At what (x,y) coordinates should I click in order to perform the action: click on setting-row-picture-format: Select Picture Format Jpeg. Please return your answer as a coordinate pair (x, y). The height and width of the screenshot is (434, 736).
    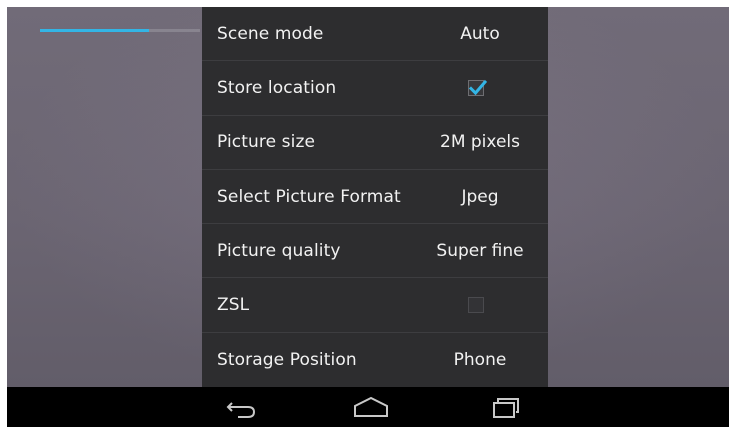
    Looking at the image, I should click on (375, 197).